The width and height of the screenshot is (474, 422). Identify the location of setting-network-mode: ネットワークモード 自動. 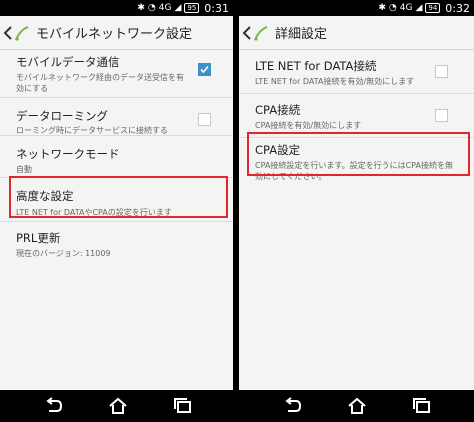
(116, 157).